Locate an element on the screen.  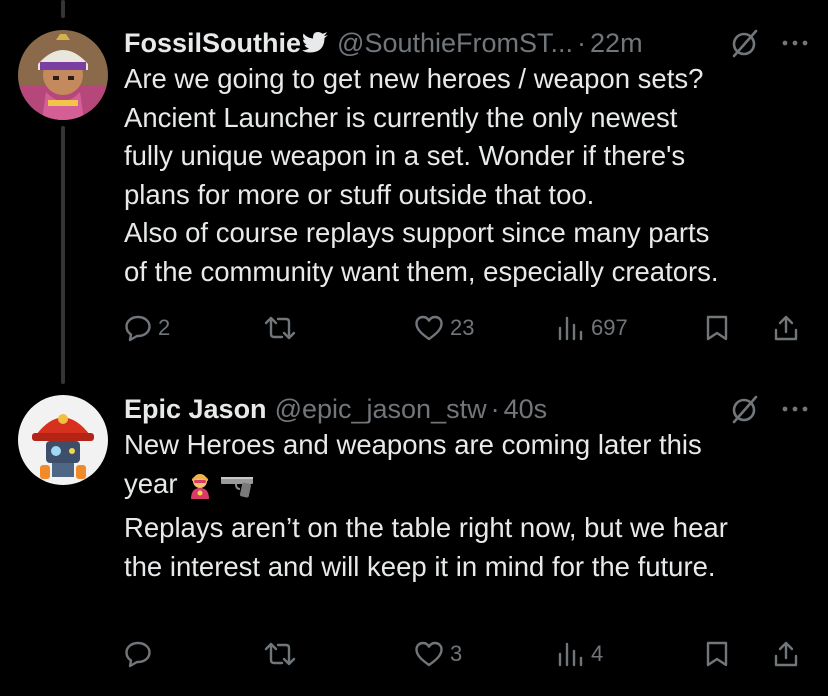
views-button: 697 is located at coordinates (592, 328).